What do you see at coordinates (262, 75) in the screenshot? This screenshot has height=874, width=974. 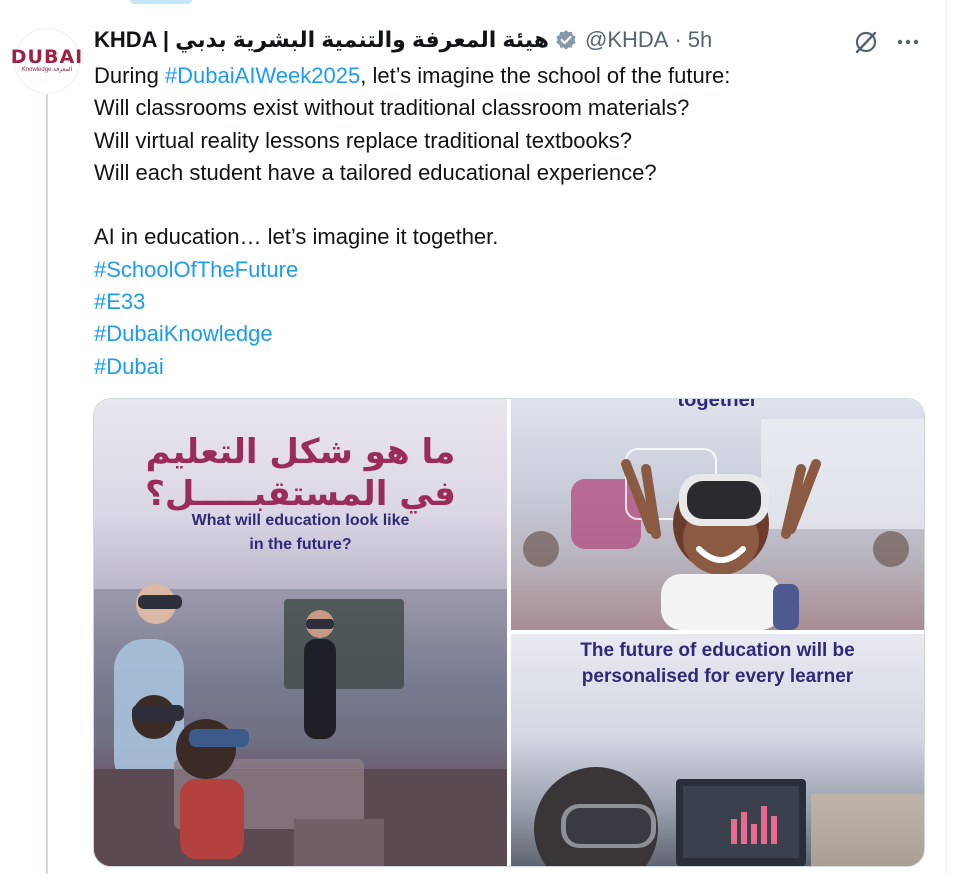 I see `hashtag-link: #DubaiAIWeek2025` at bounding box center [262, 75].